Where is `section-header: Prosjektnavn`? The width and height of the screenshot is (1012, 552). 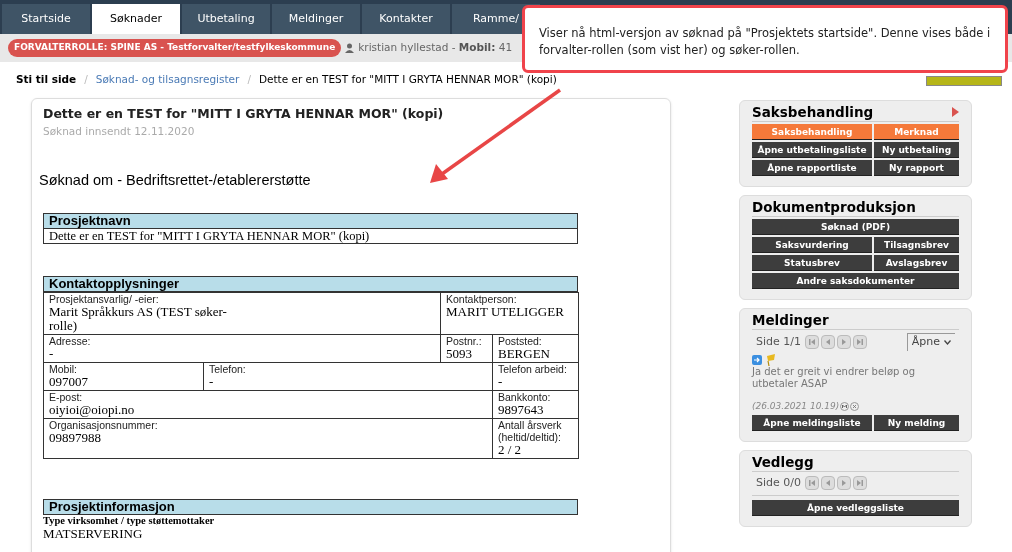
section-header: Prosjektnavn is located at coordinates (310, 221).